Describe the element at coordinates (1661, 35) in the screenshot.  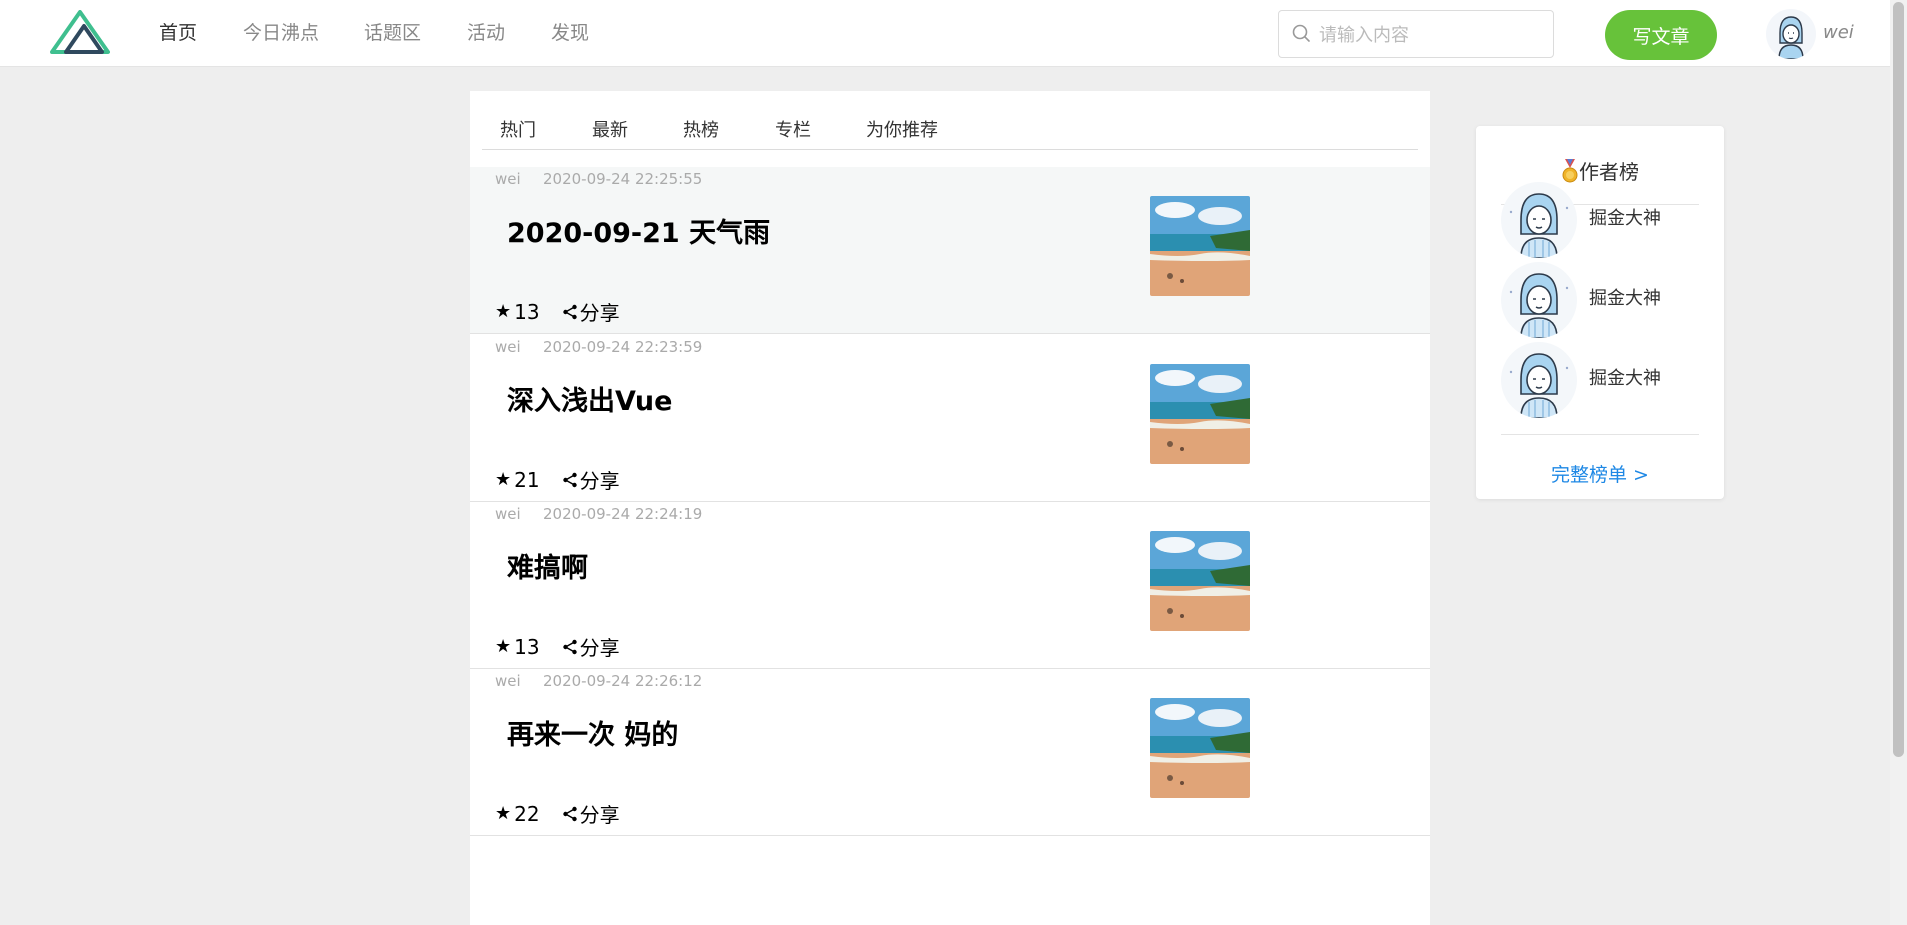
I see `write-article-button: 写文章` at that location.